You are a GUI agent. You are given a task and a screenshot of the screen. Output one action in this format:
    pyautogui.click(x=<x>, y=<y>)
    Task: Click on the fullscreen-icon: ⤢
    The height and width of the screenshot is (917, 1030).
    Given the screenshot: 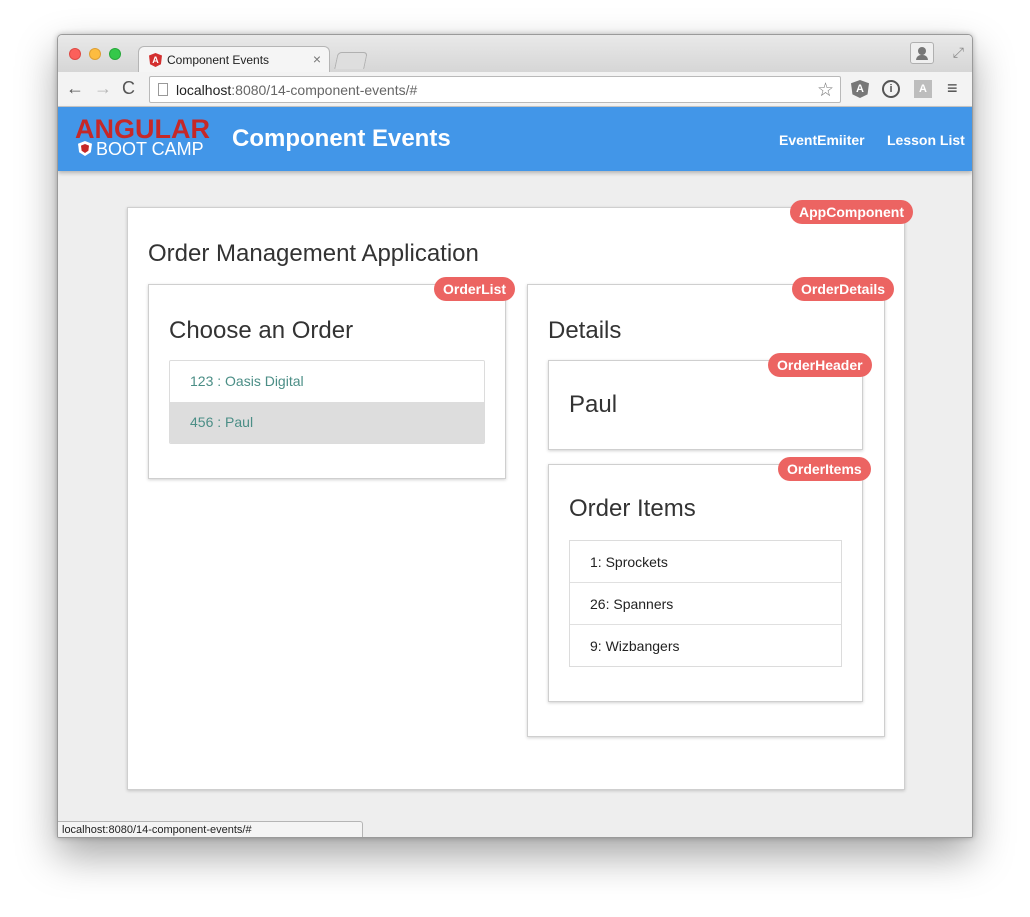 What is the action you would take?
    pyautogui.click(x=958, y=52)
    